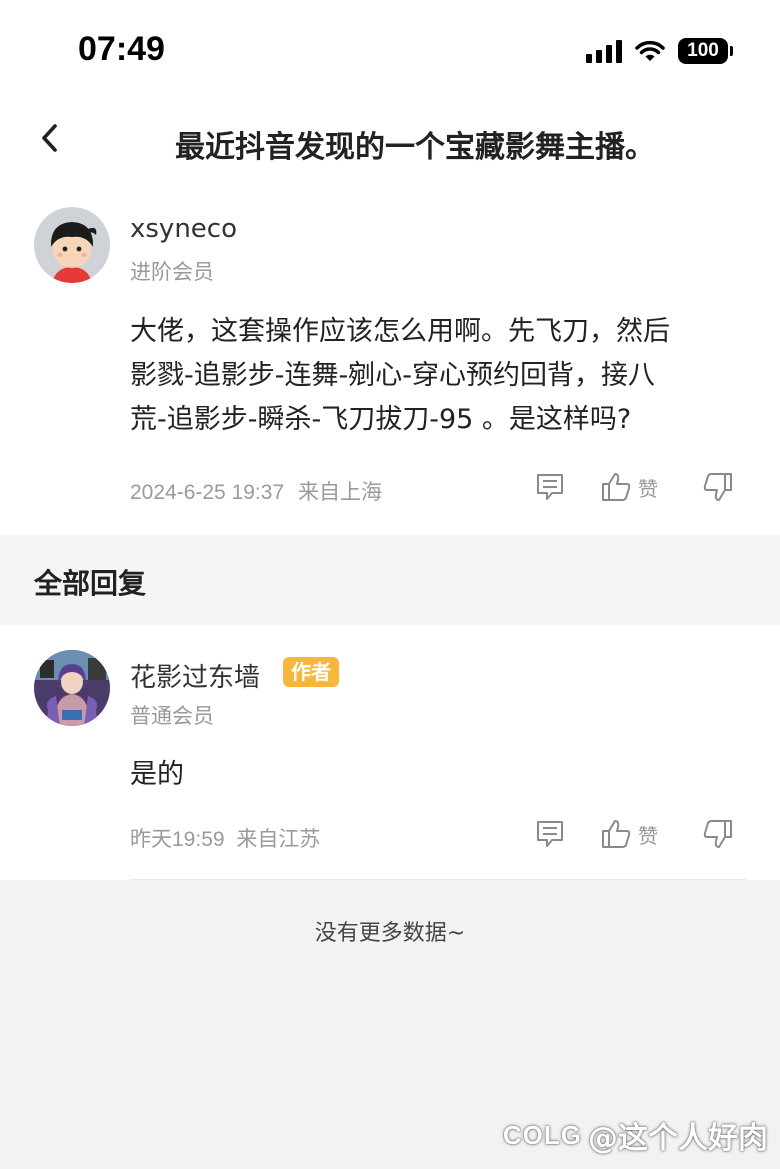 The image size is (780, 1169). I want to click on wifi-icon, so click(650, 50).